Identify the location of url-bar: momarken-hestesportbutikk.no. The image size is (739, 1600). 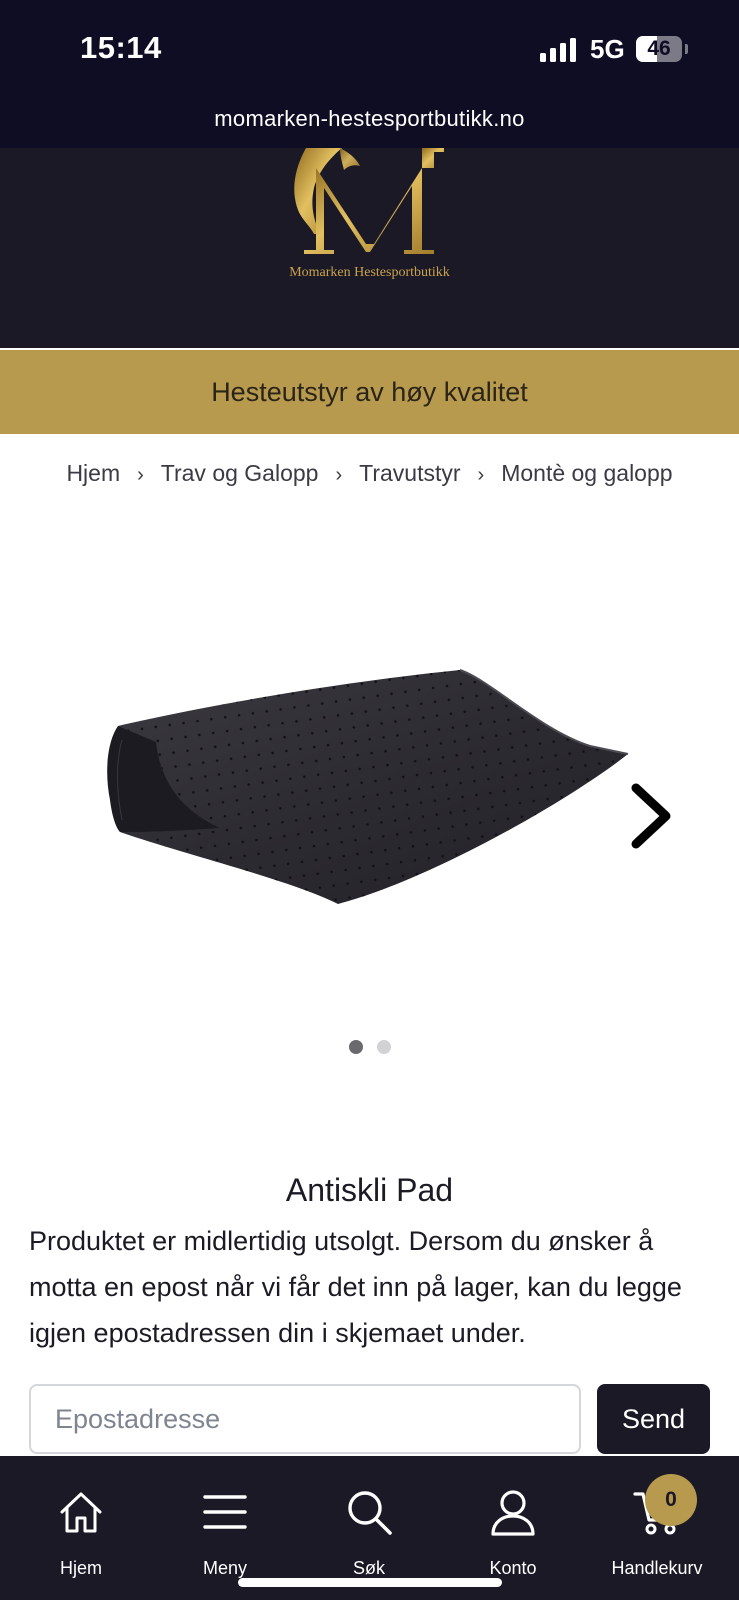
(369, 119).